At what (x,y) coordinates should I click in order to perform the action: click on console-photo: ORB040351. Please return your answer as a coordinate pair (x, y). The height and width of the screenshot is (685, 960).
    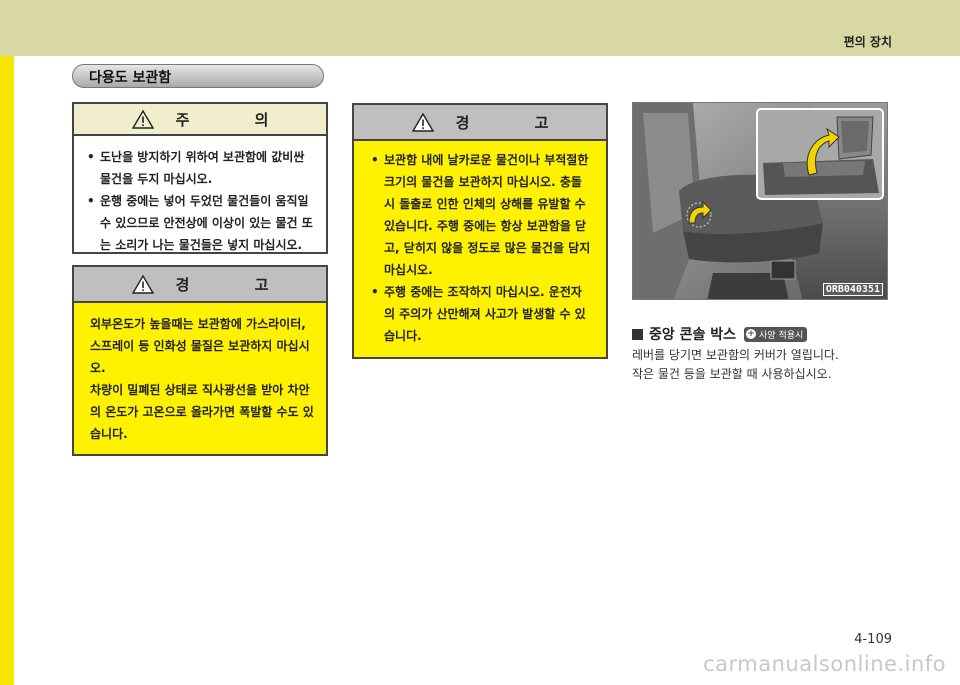
    Looking at the image, I should click on (760, 201).